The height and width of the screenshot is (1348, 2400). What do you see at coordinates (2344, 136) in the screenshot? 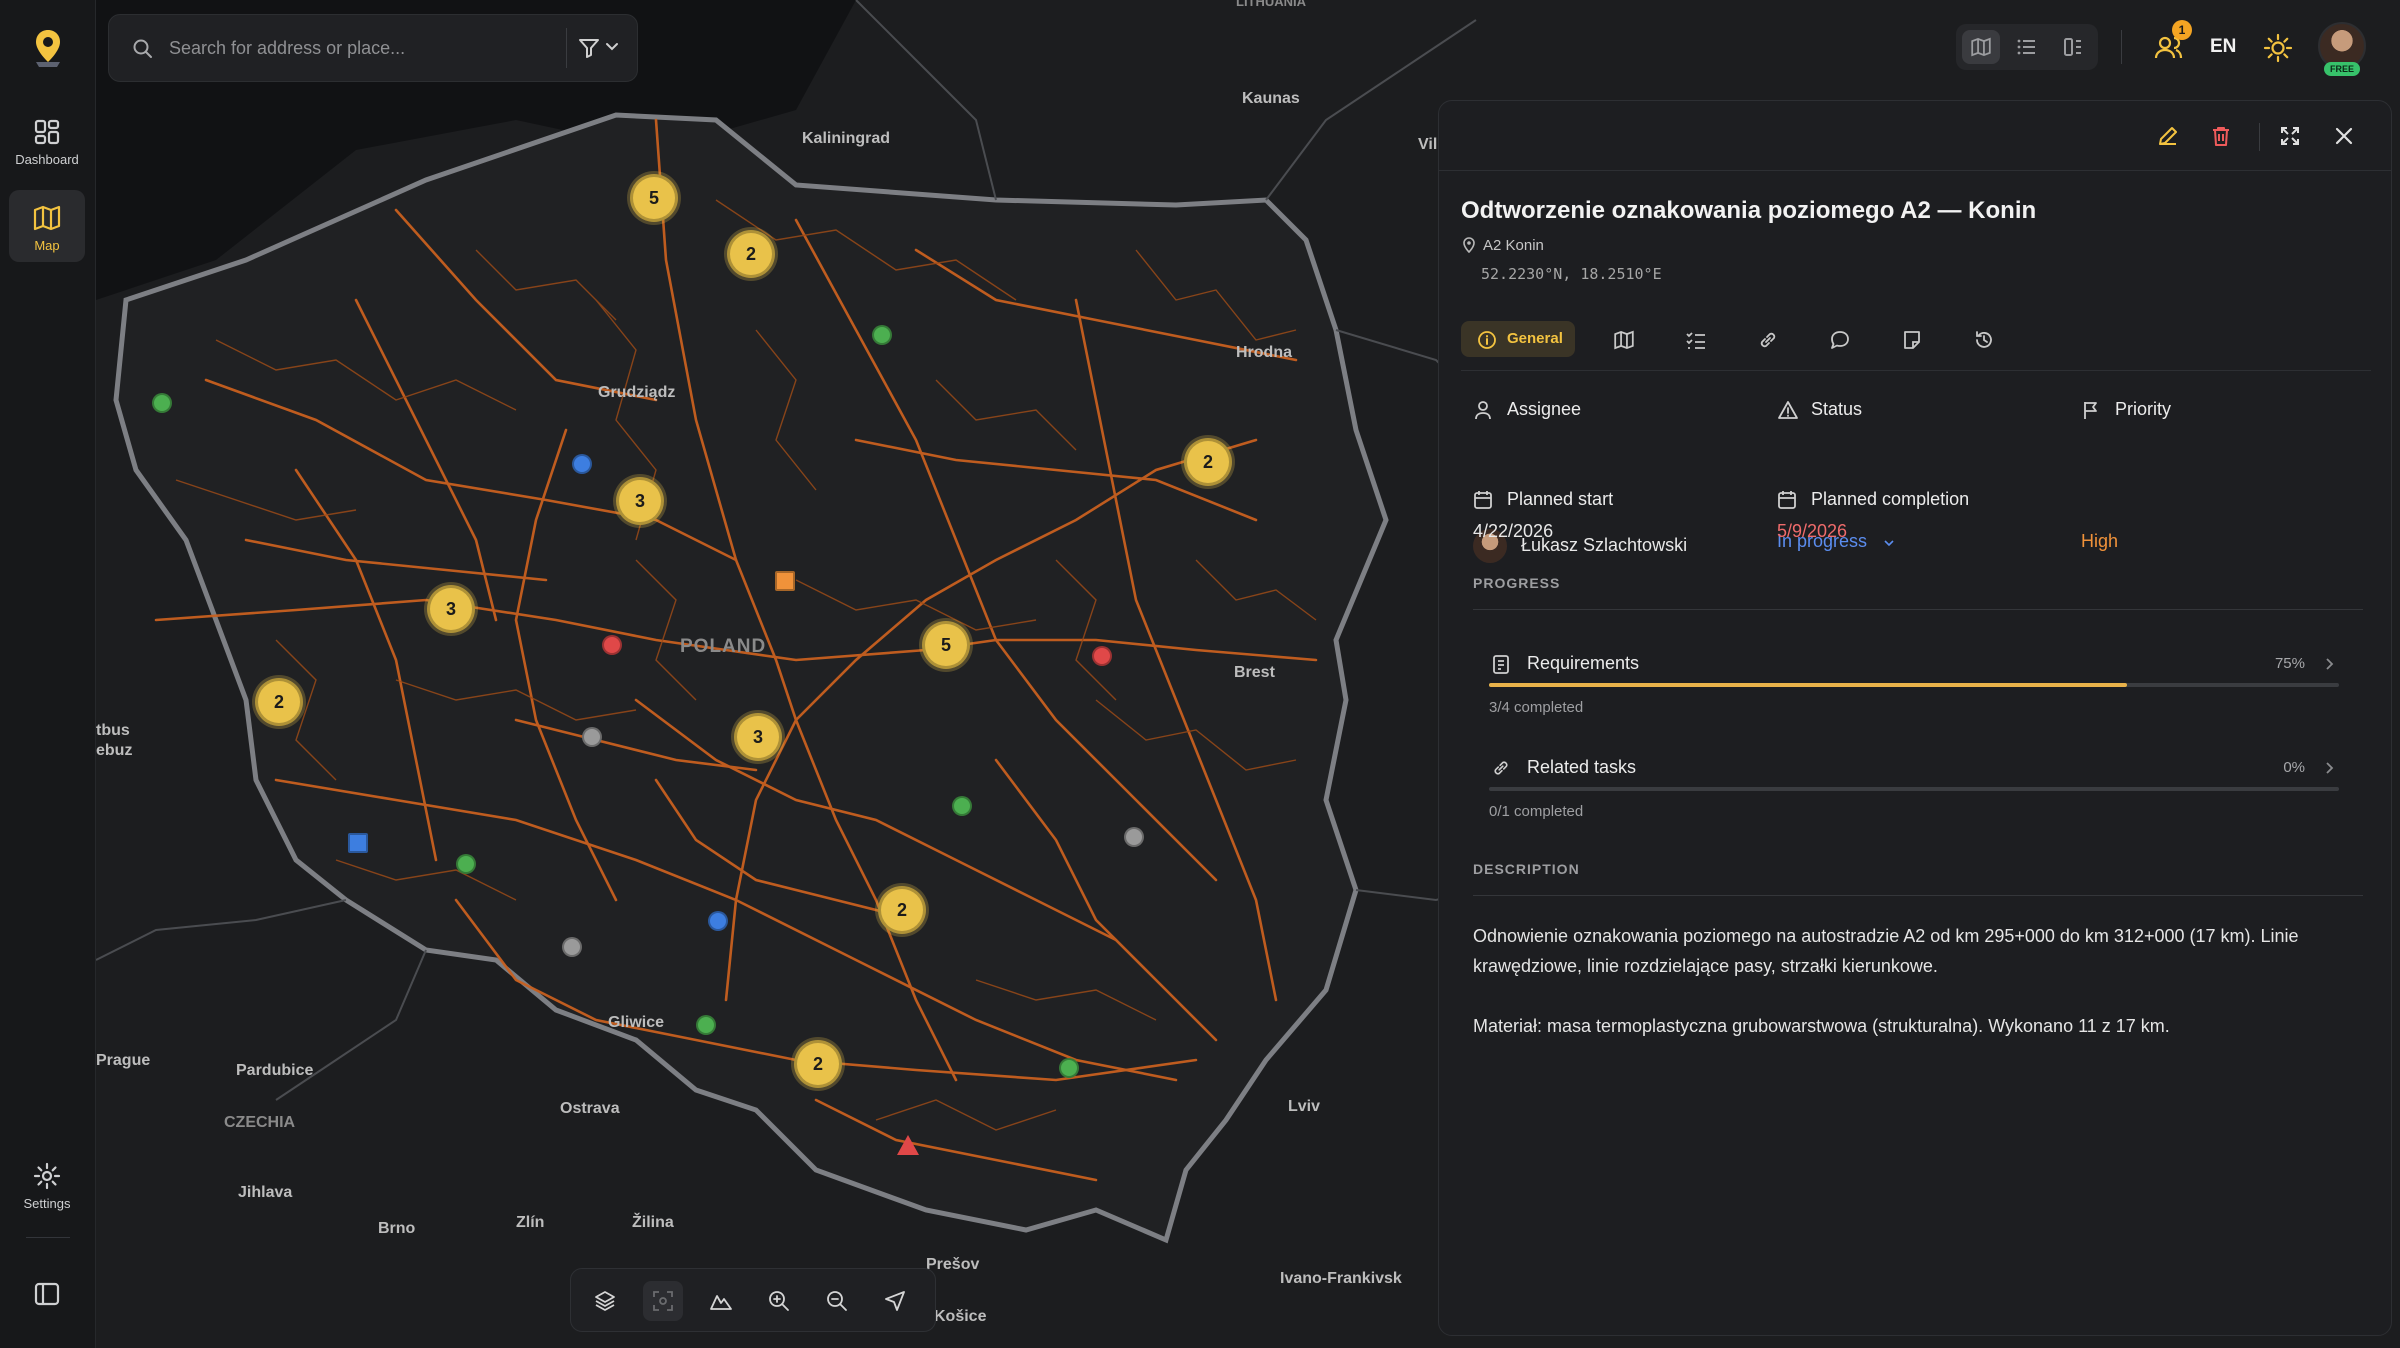
I see `close-button` at bounding box center [2344, 136].